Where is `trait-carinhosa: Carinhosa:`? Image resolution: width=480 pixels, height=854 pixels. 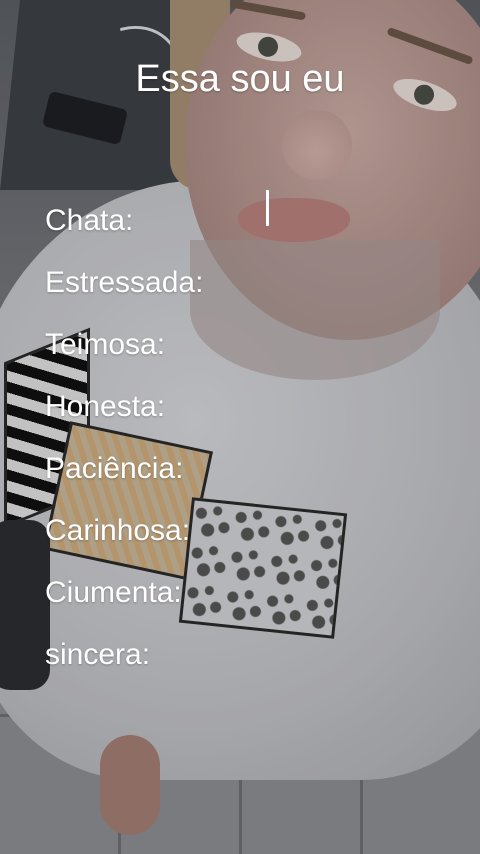
trait-carinhosa: Carinhosa: is located at coordinates (124, 531).